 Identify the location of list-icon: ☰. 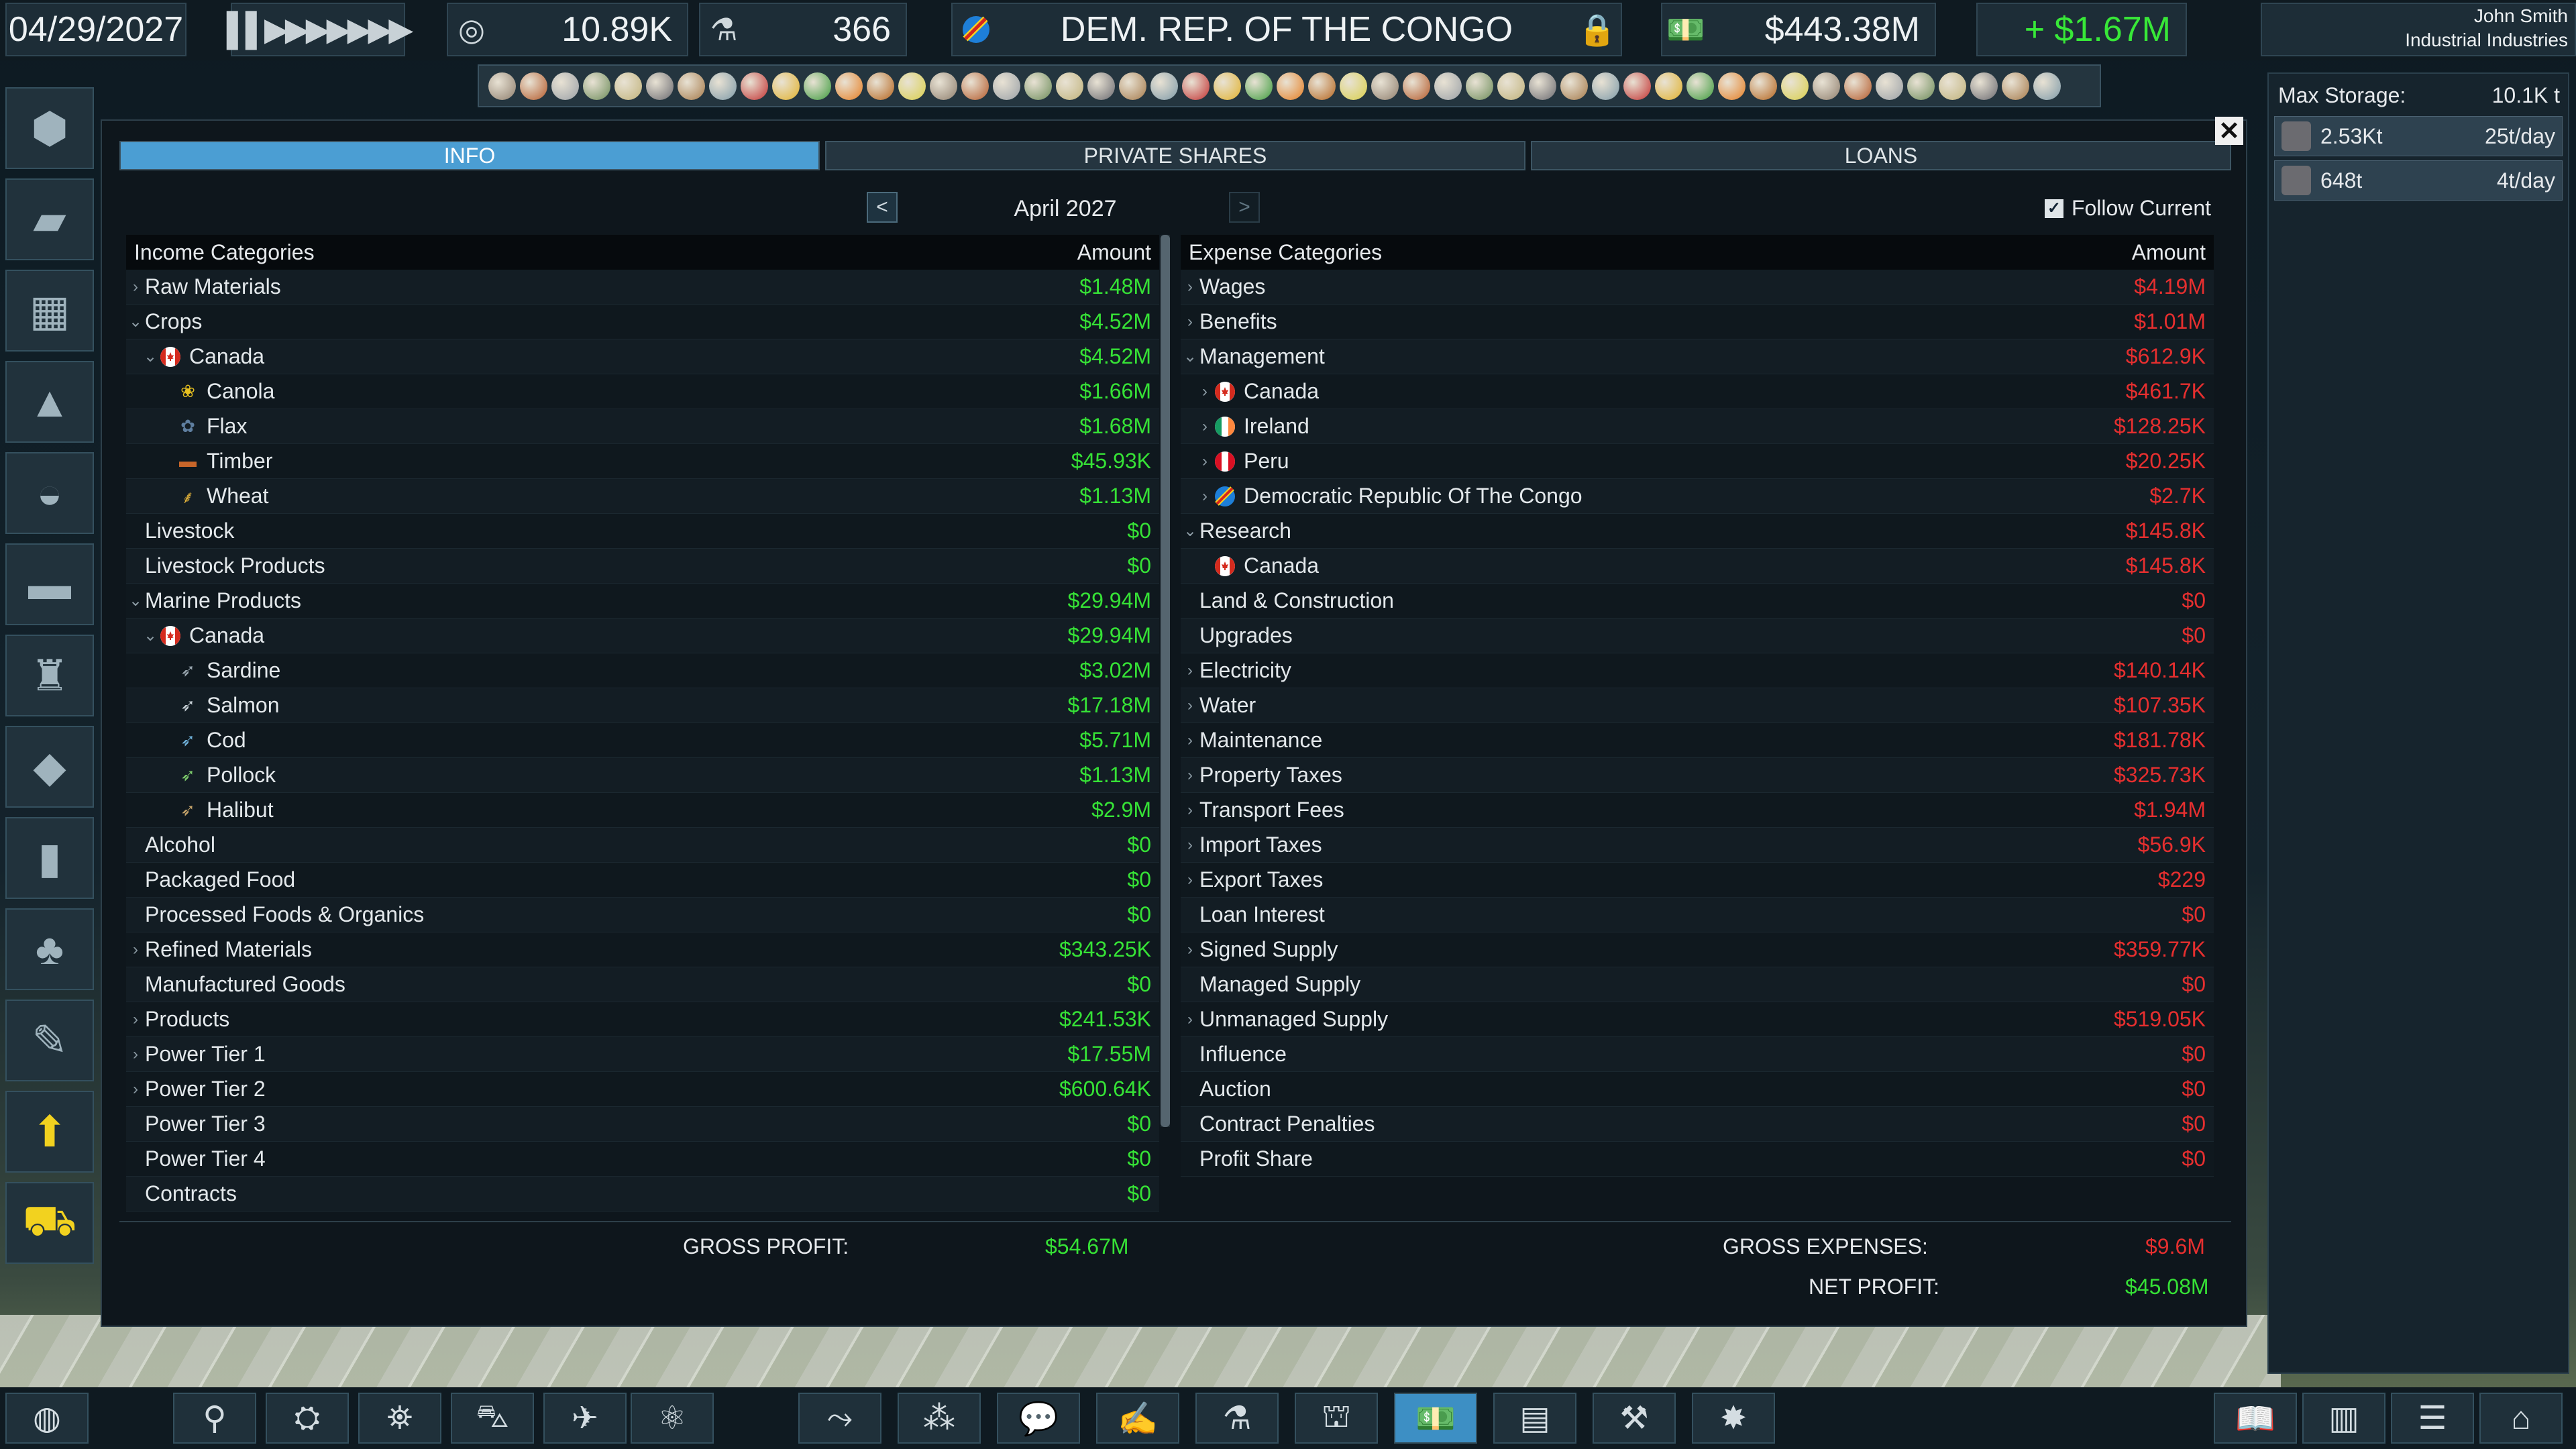
(2432, 1418).